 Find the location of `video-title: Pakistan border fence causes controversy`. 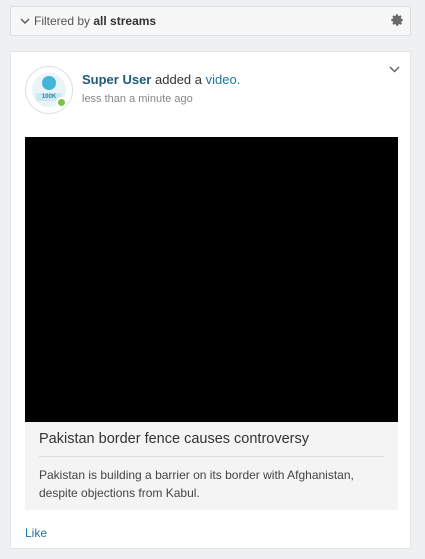

video-title: Pakistan border fence causes controversy is located at coordinates (174, 439).